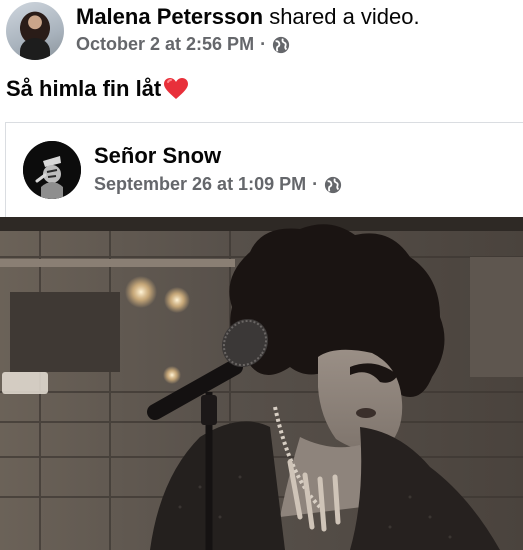  Describe the element at coordinates (169, 16) in the screenshot. I see `author-name: Malena Petersson` at that location.